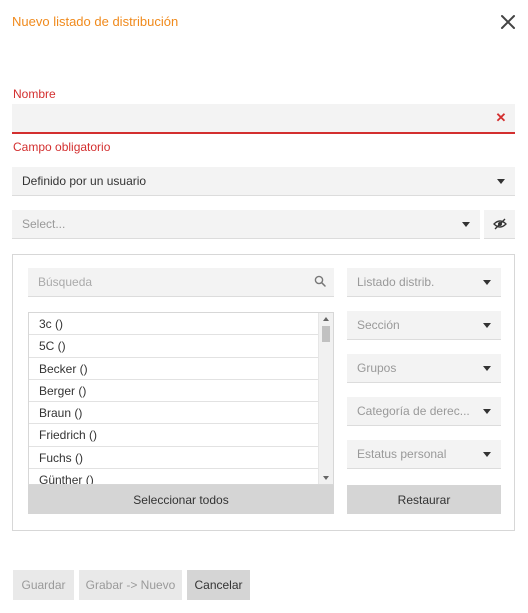  What do you see at coordinates (218, 585) in the screenshot?
I see `cancel-button: Cancelar` at bounding box center [218, 585].